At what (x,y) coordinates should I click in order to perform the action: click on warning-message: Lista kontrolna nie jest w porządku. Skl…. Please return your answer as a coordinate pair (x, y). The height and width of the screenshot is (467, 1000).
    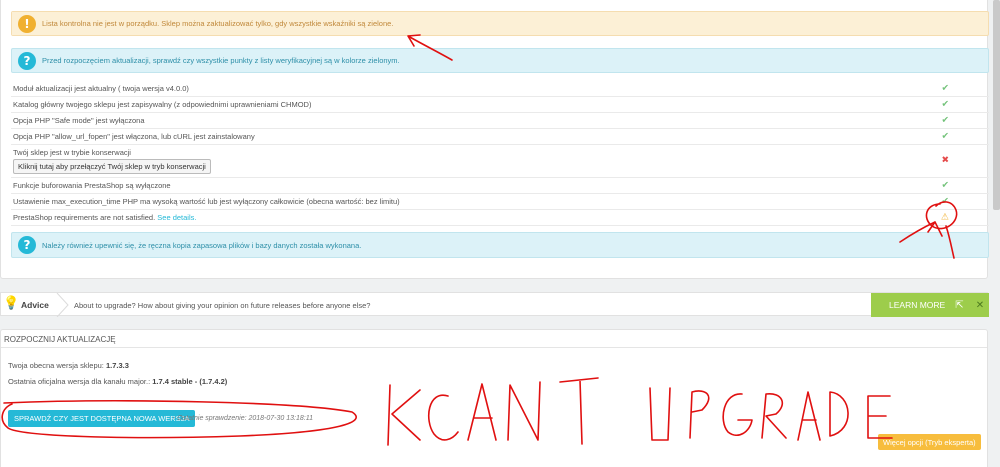
    Looking at the image, I should click on (218, 23).